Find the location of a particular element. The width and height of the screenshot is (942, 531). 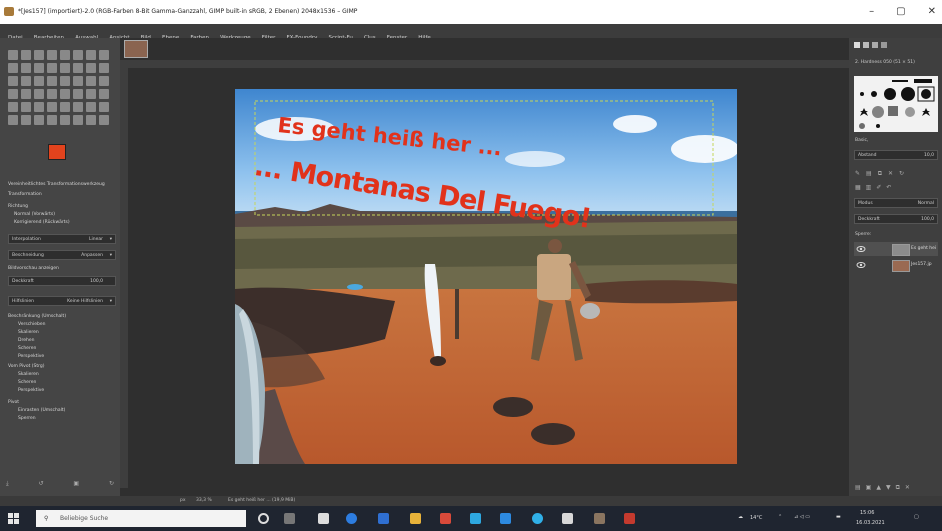

clipping-select: Beschneidung Anpassen ▾ is located at coordinates (62, 255).